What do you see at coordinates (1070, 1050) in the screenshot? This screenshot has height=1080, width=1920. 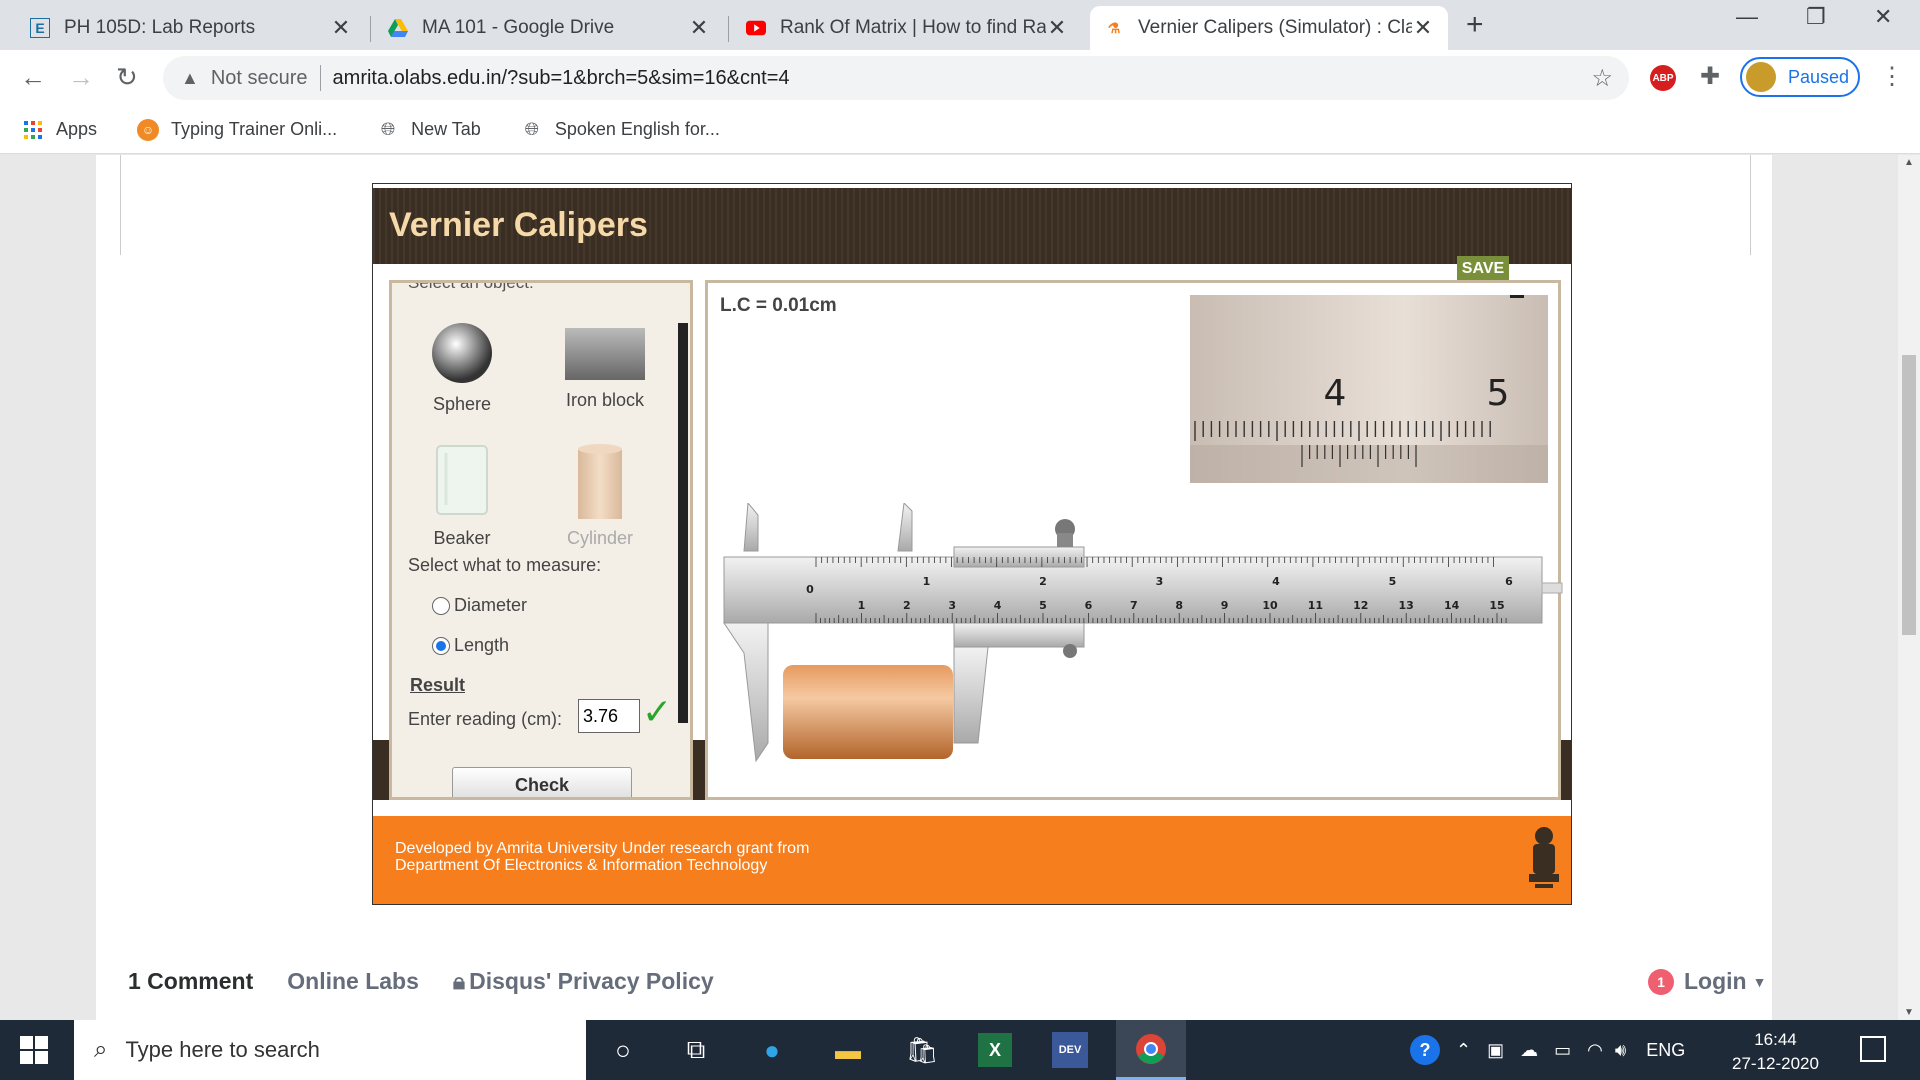 I see `devcpp-icon: DEV` at bounding box center [1070, 1050].